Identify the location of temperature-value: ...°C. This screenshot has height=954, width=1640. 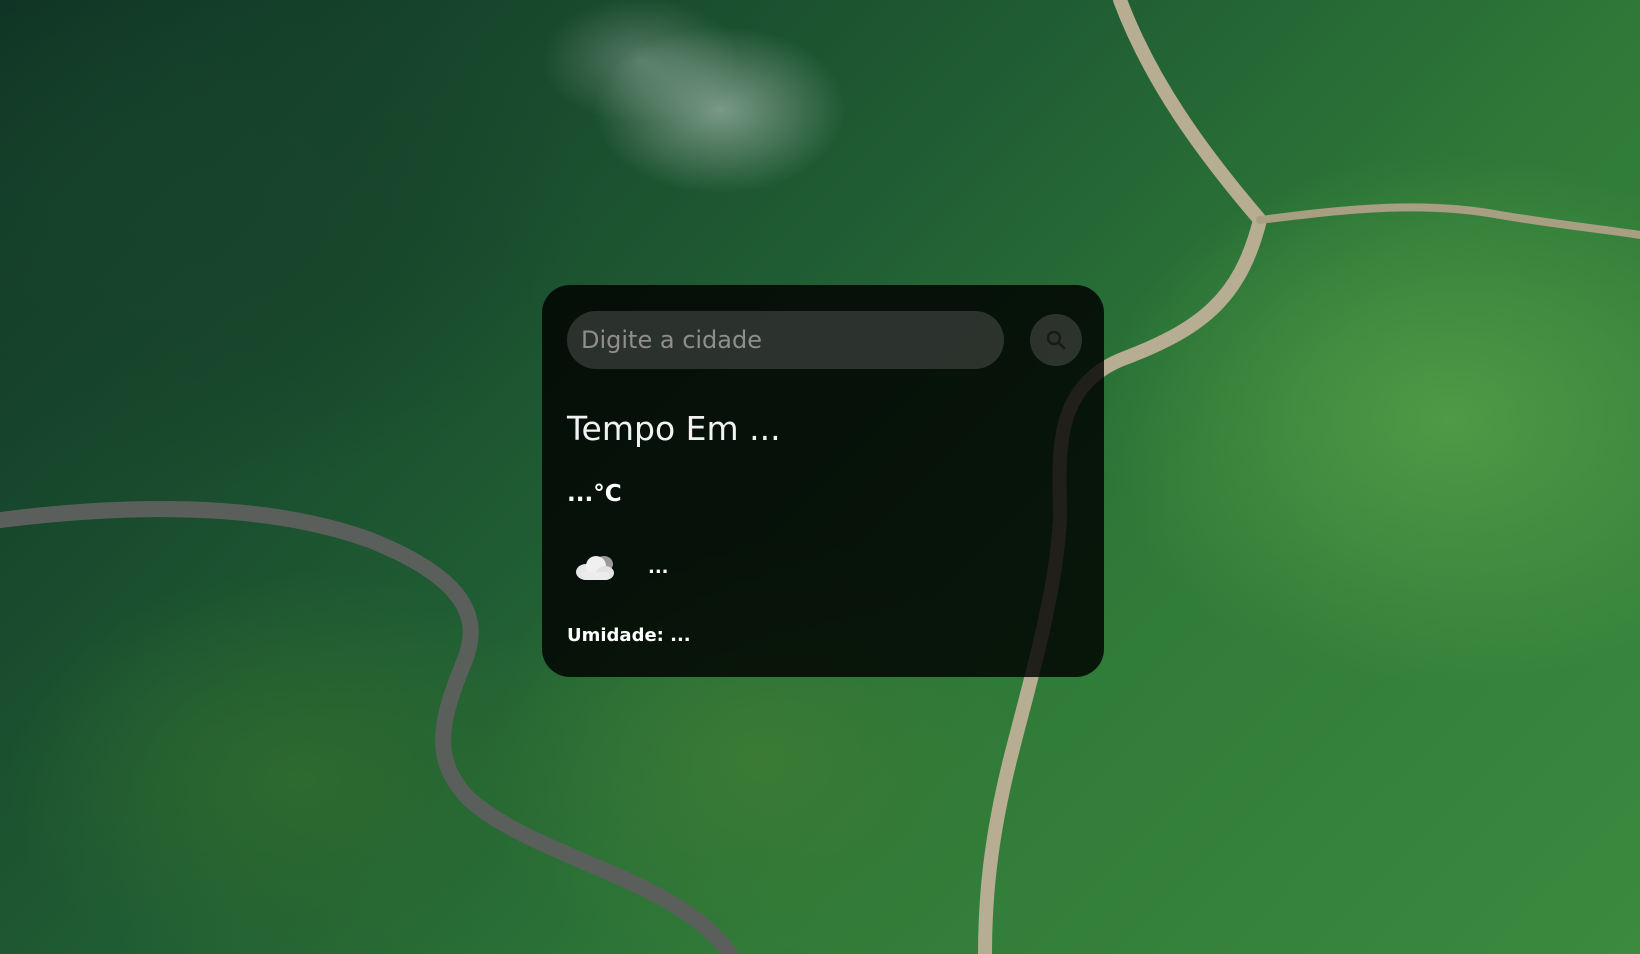
(594, 494).